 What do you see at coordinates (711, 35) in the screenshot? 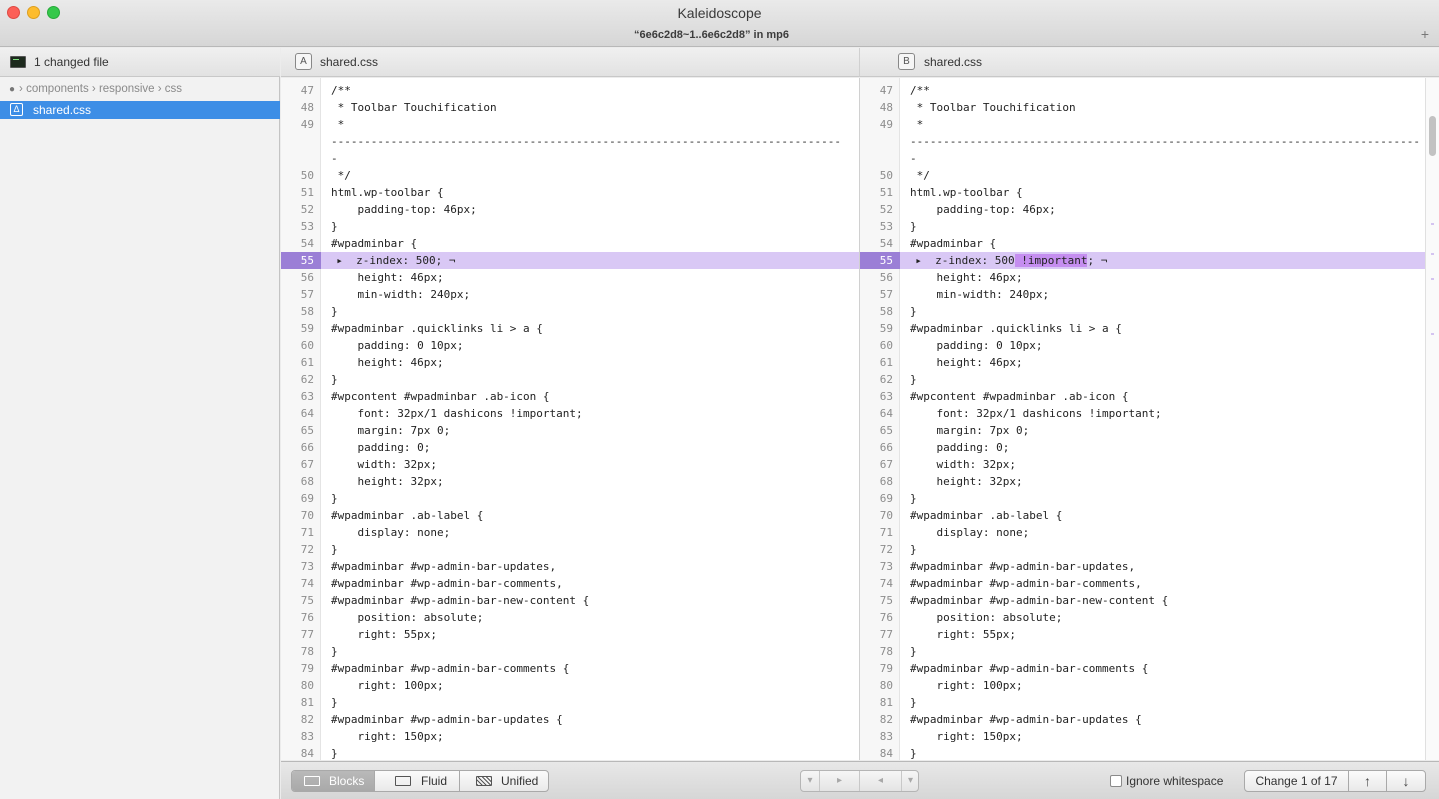
I see `document-tab: “6e6c2d8~1..6e6c2d8” in mp6` at bounding box center [711, 35].